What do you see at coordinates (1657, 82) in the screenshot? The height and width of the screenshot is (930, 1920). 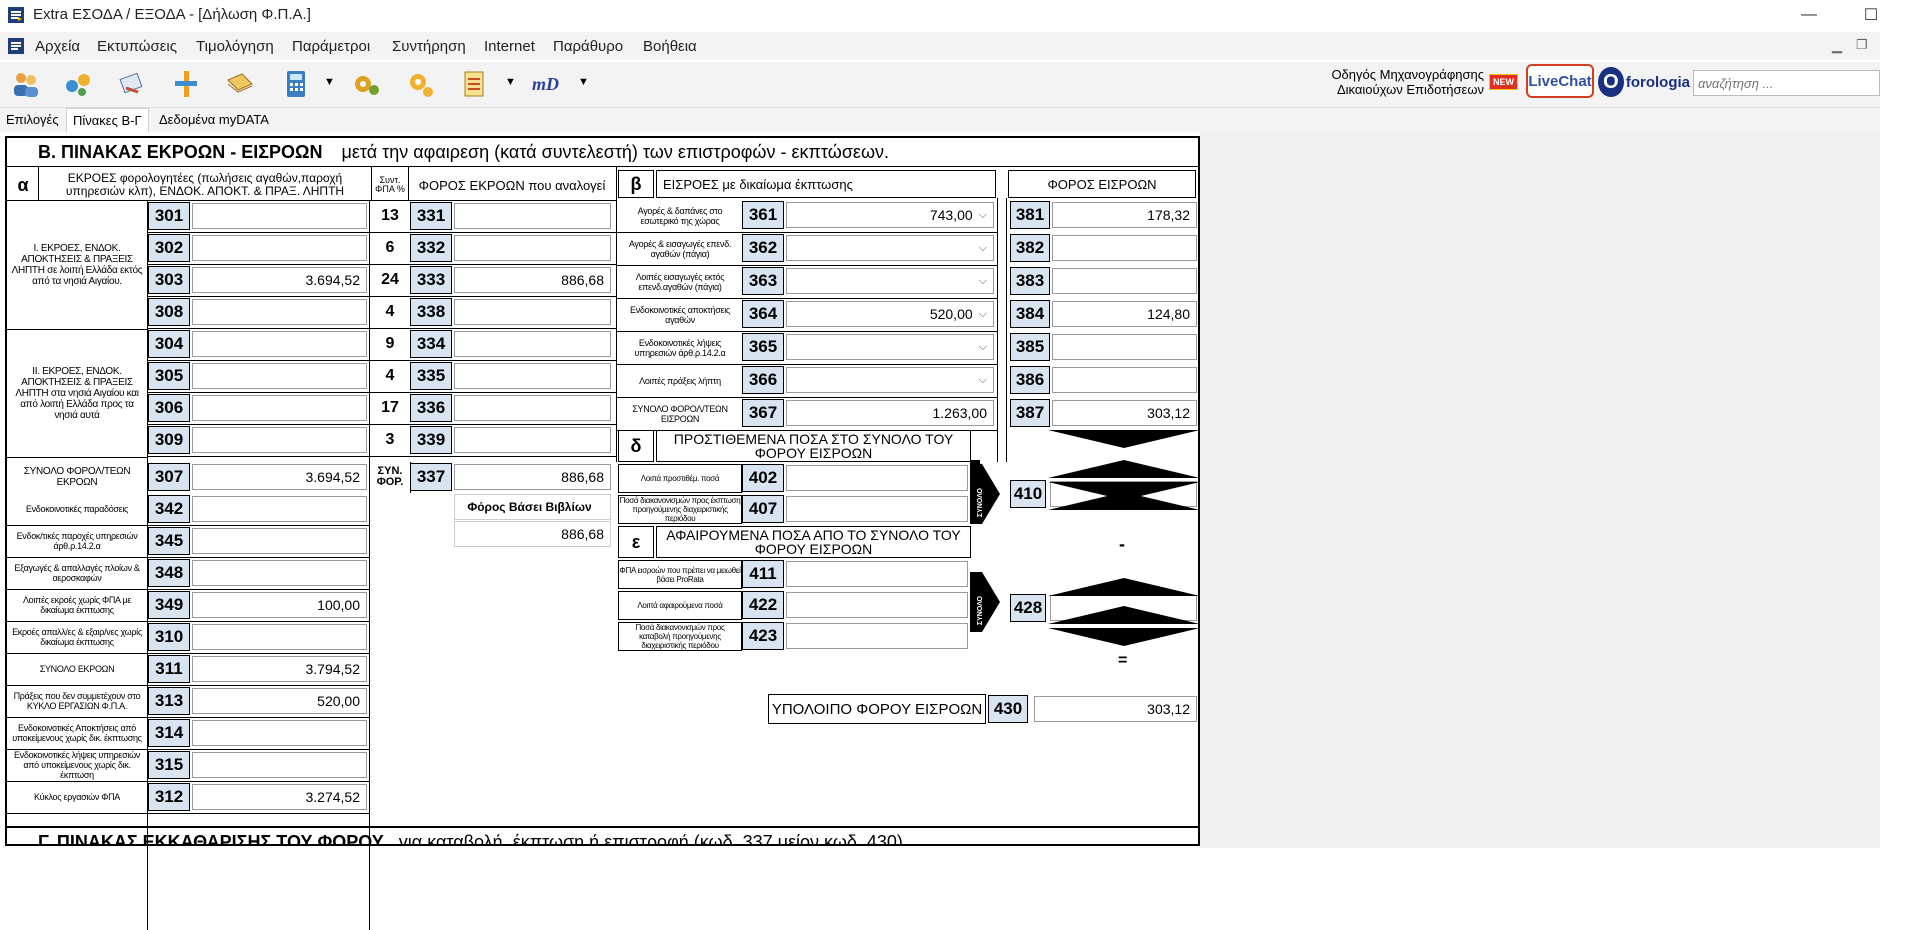 I see `forologia-text: forologia` at bounding box center [1657, 82].